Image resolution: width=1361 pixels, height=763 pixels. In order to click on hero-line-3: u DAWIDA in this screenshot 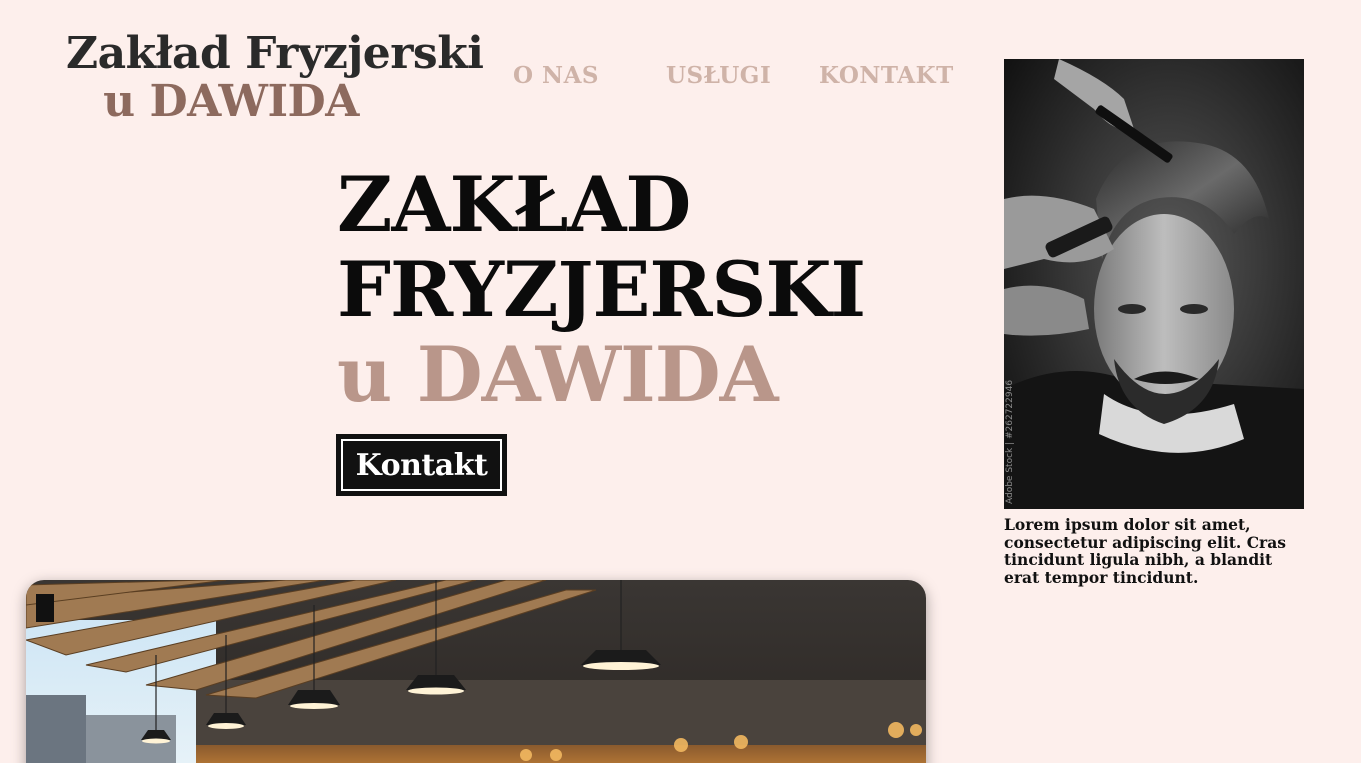, I will do `click(558, 374)`.